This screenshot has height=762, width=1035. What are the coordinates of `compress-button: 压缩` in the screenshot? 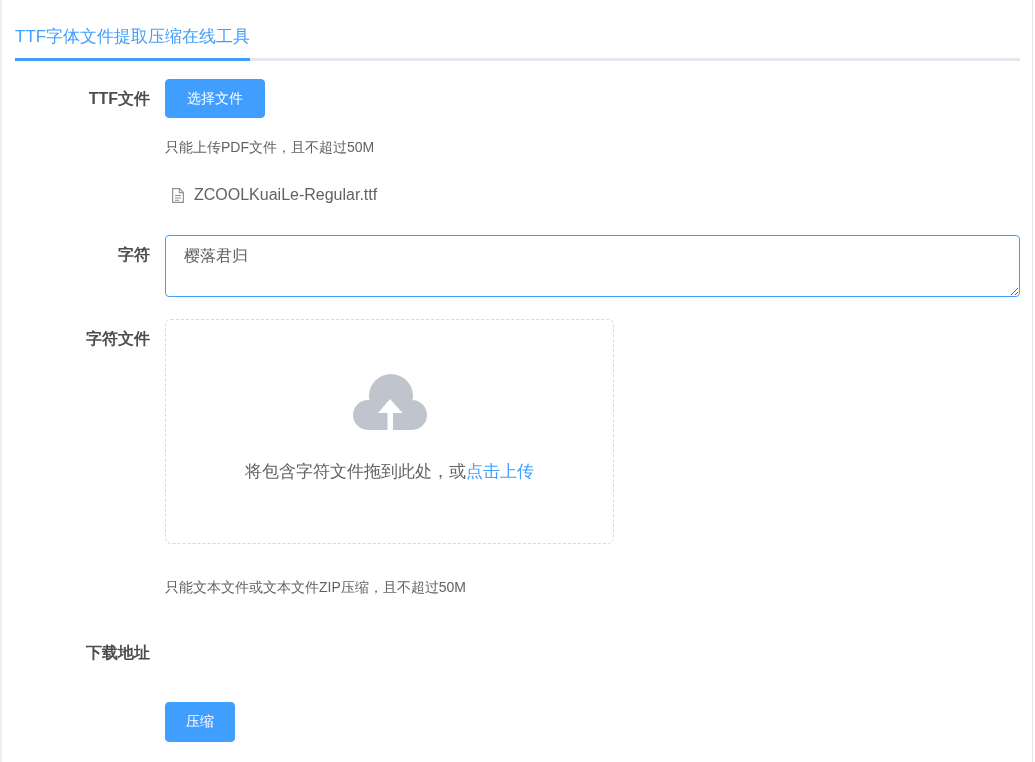 It's located at (200, 722).